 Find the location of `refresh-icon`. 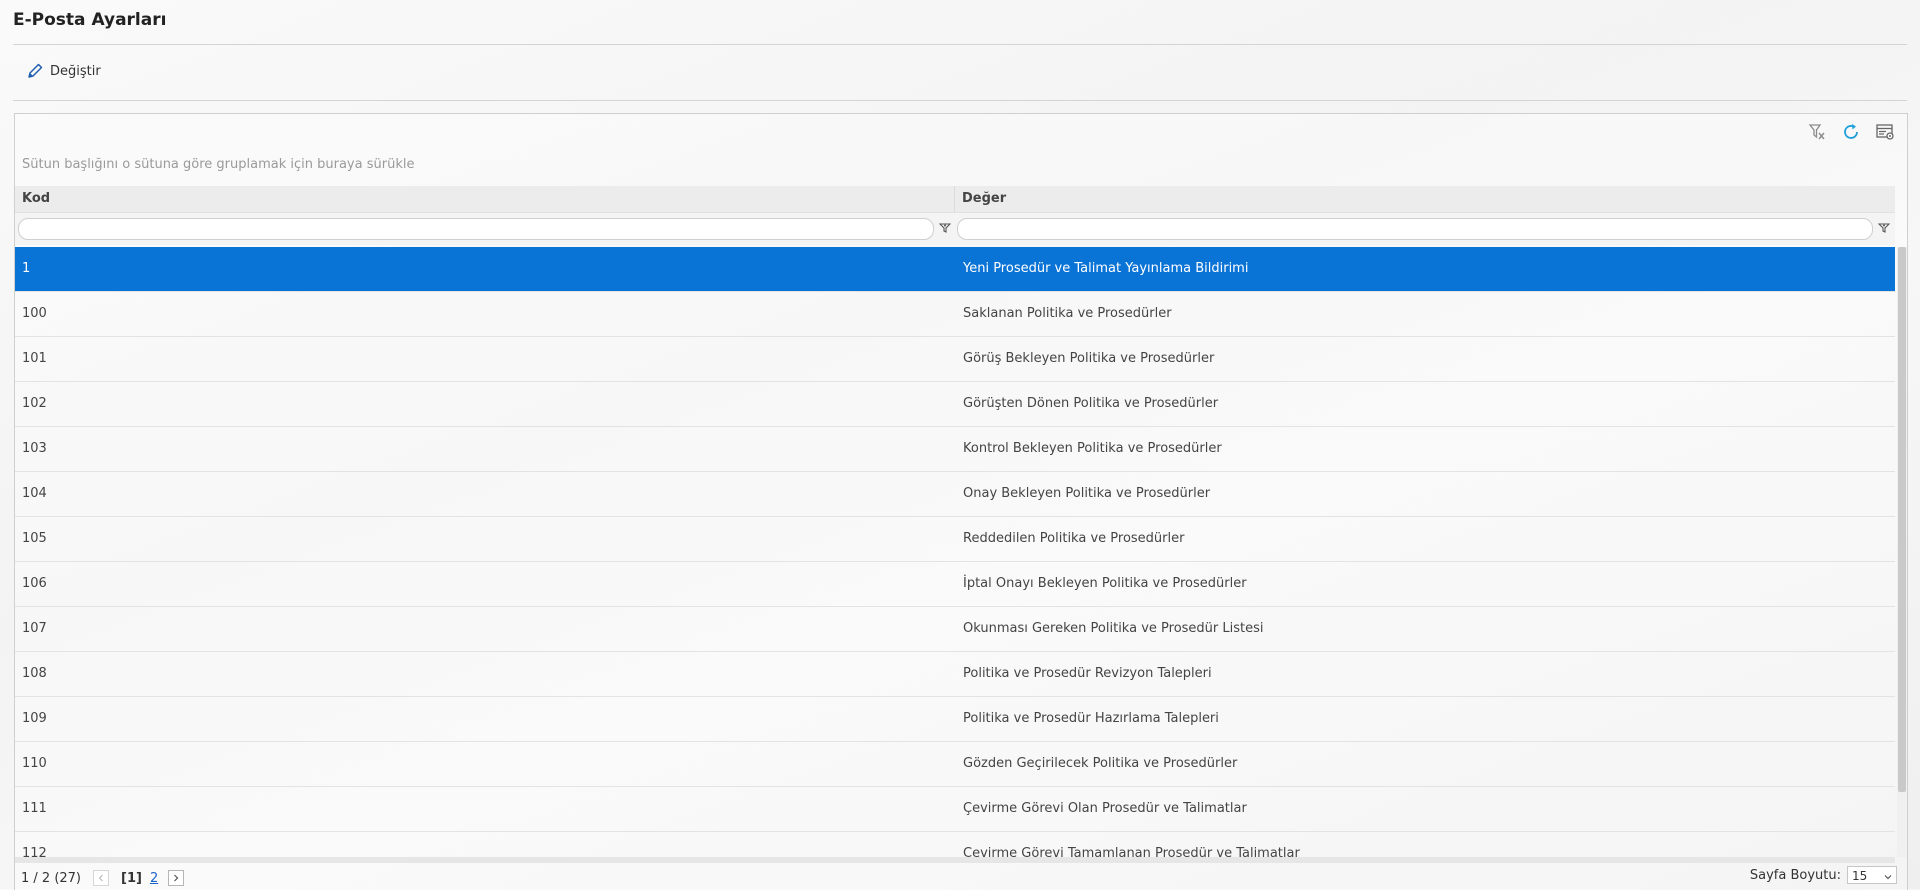

refresh-icon is located at coordinates (1851, 134).